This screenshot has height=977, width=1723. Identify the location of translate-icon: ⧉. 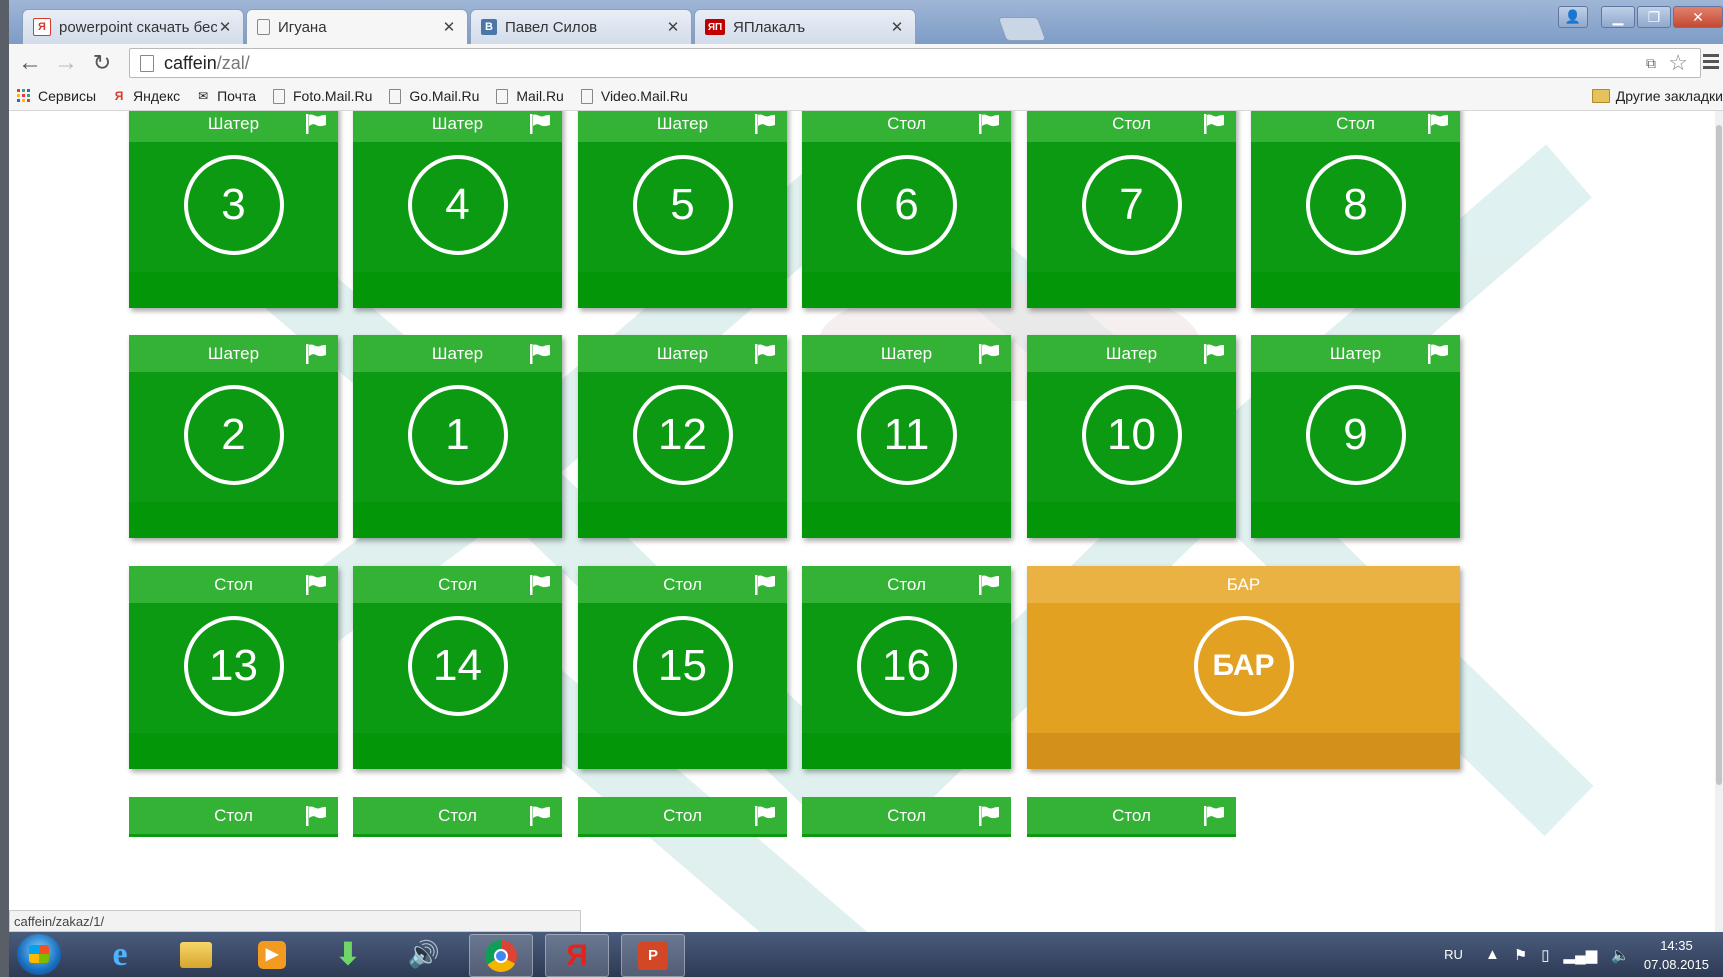
(1651, 63).